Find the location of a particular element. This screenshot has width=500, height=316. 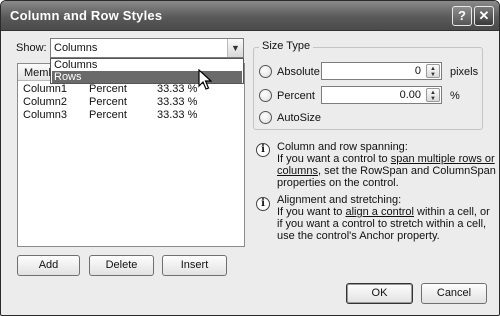

help-icon: ? is located at coordinates (462, 15).